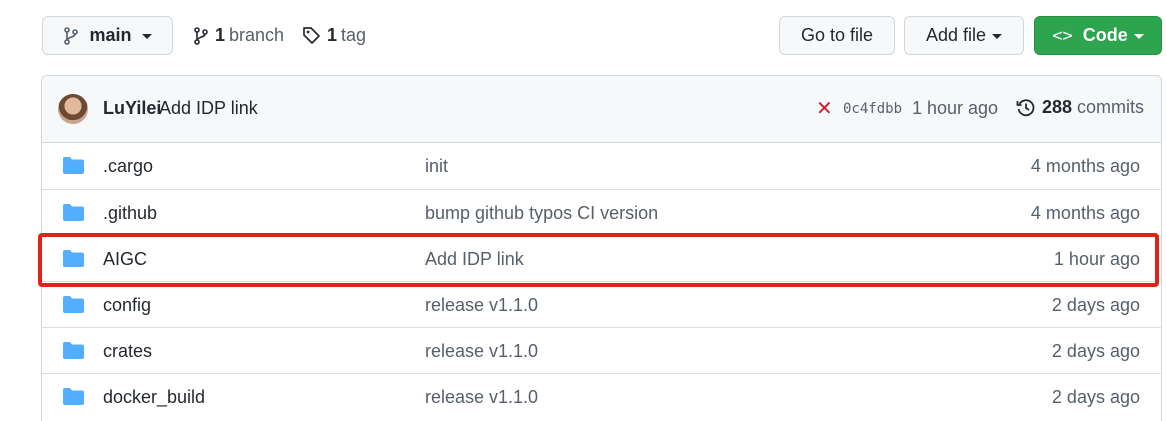  I want to click on branches-link: 1 branch, so click(238, 35).